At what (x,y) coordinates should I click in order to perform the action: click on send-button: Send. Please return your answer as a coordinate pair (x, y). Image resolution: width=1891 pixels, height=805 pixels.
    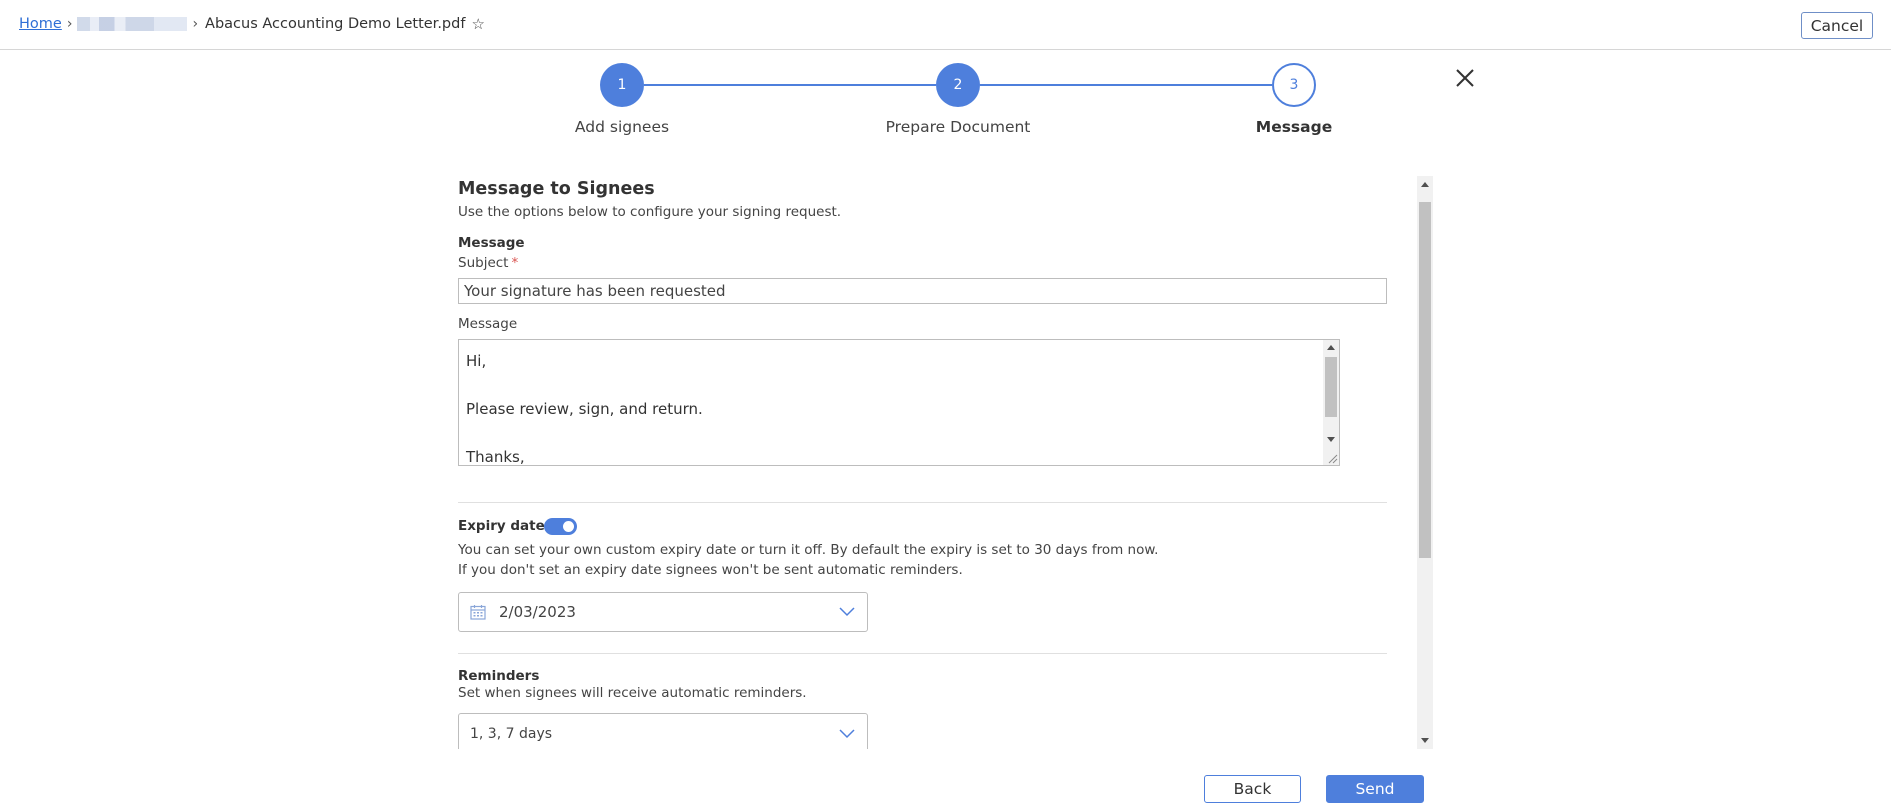
    Looking at the image, I should click on (1375, 789).